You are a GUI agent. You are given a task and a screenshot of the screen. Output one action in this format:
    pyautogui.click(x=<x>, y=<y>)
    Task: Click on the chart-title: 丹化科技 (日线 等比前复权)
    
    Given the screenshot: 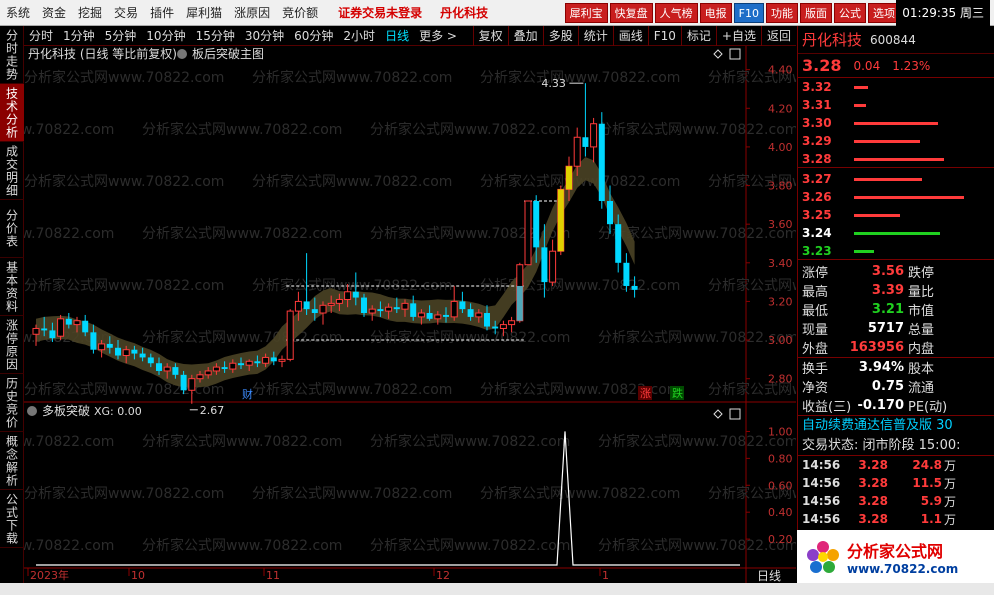 What is the action you would take?
    pyautogui.click(x=102, y=53)
    